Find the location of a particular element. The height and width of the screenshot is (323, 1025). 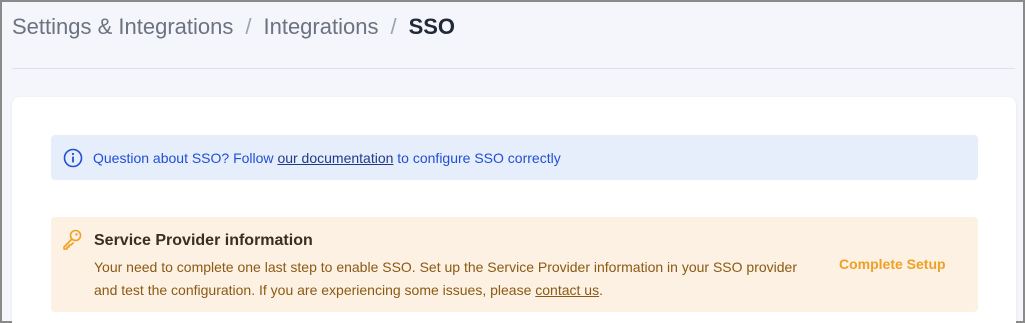

info-alert-text-before: Question about SSO? Follow is located at coordinates (185, 157).